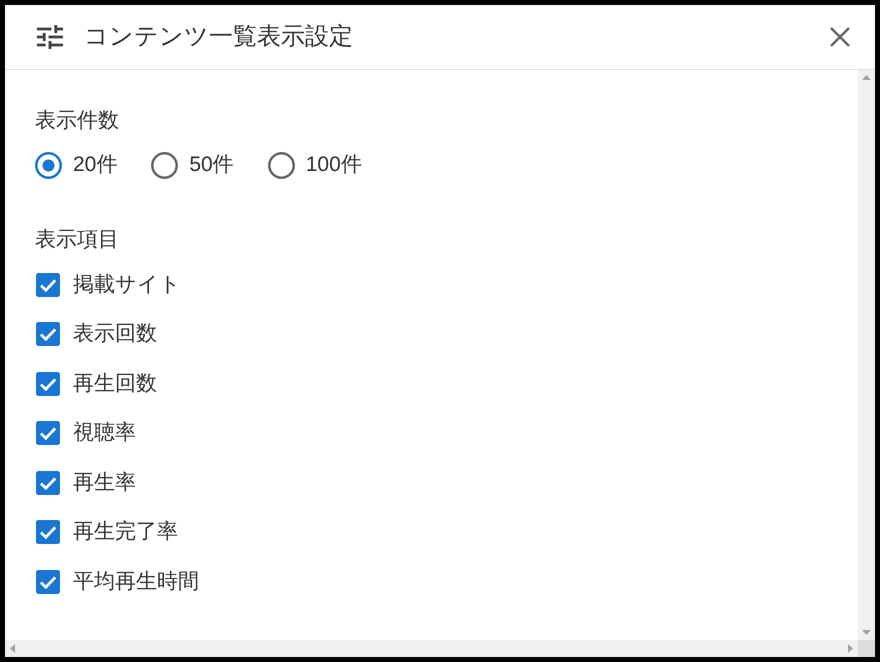 The image size is (880, 662). What do you see at coordinates (115, 383) in the screenshot?
I see `checkbox-label: 再生回数` at bounding box center [115, 383].